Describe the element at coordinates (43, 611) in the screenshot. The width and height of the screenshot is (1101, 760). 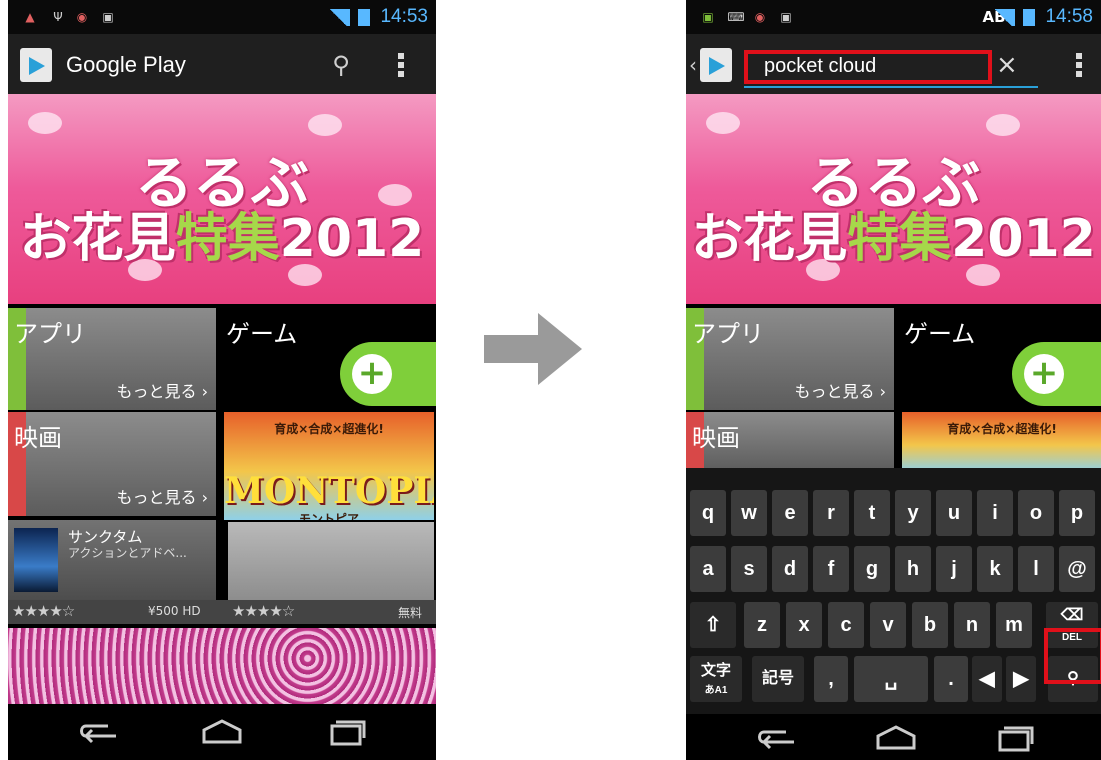
I see `rating-stars-1: ★★★★☆` at that location.